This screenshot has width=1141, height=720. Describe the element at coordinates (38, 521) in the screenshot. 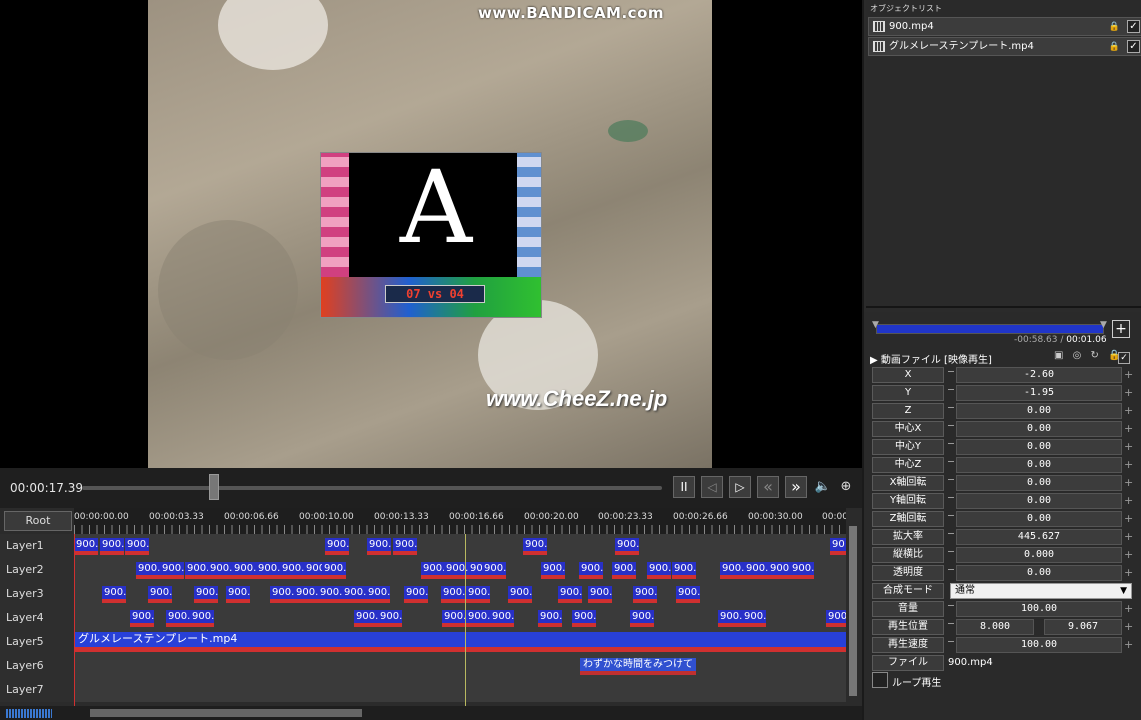

I see `root-button: Root` at that location.